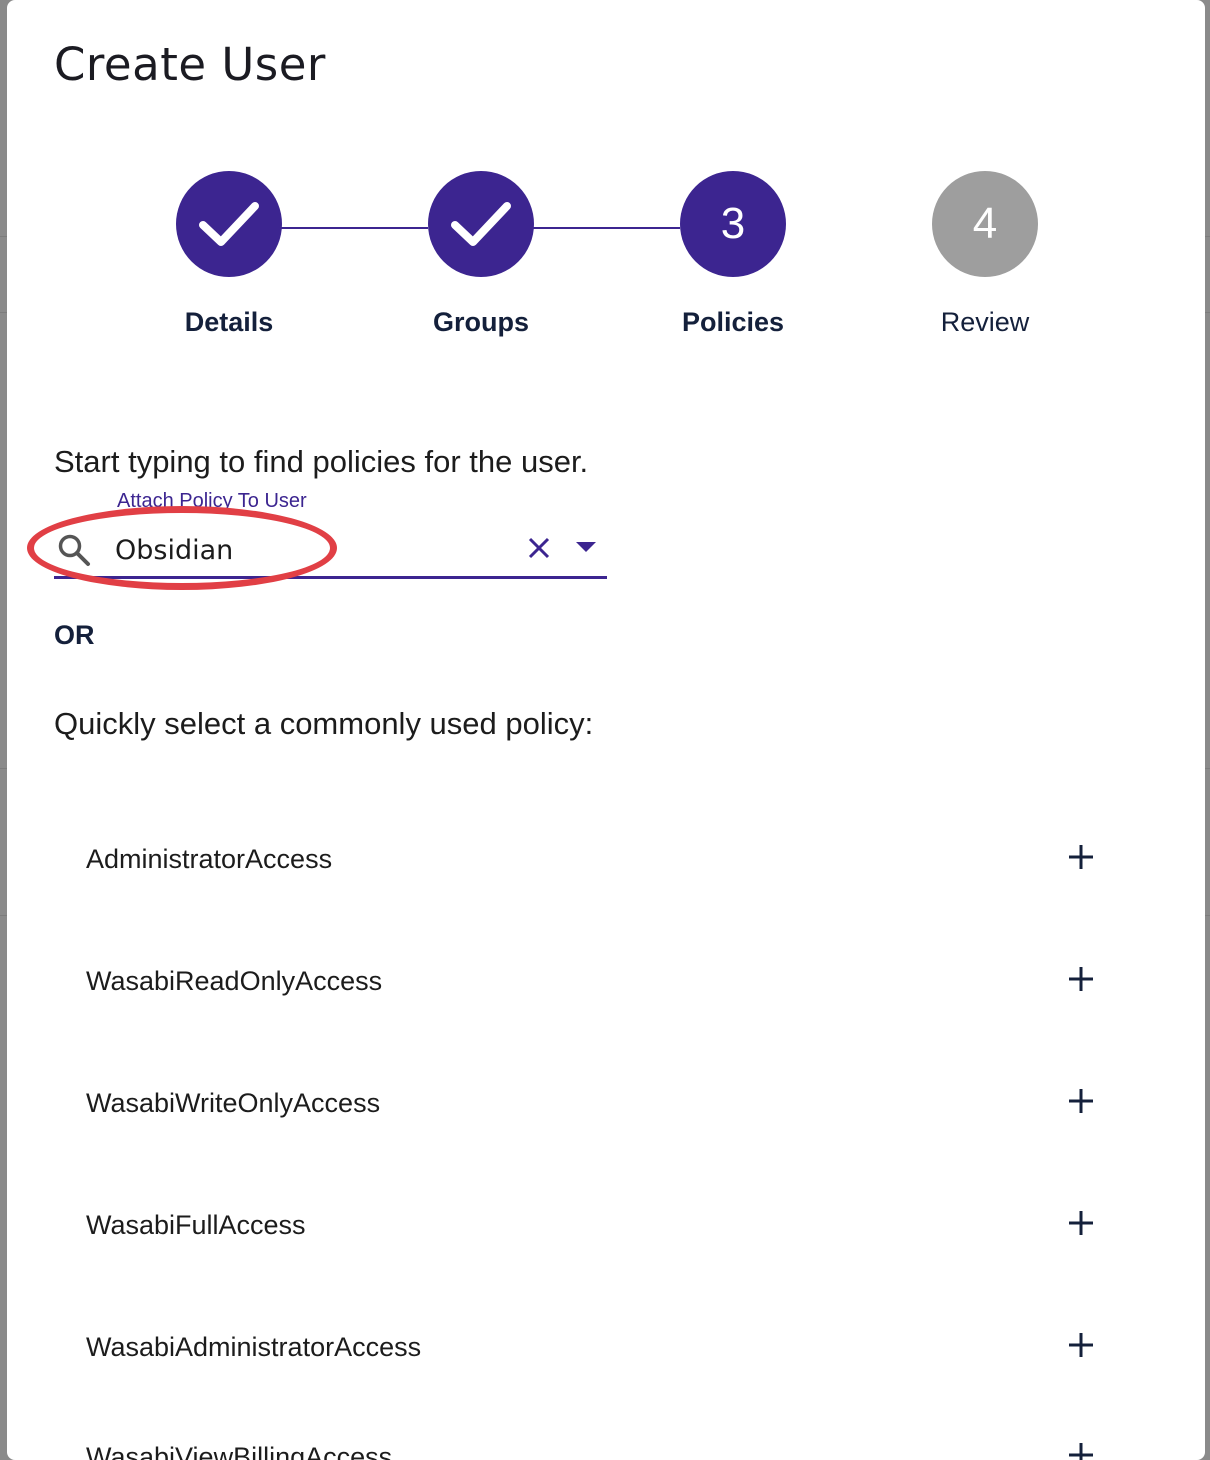  I want to click on policy-name: AdministratorAccess, so click(209, 859).